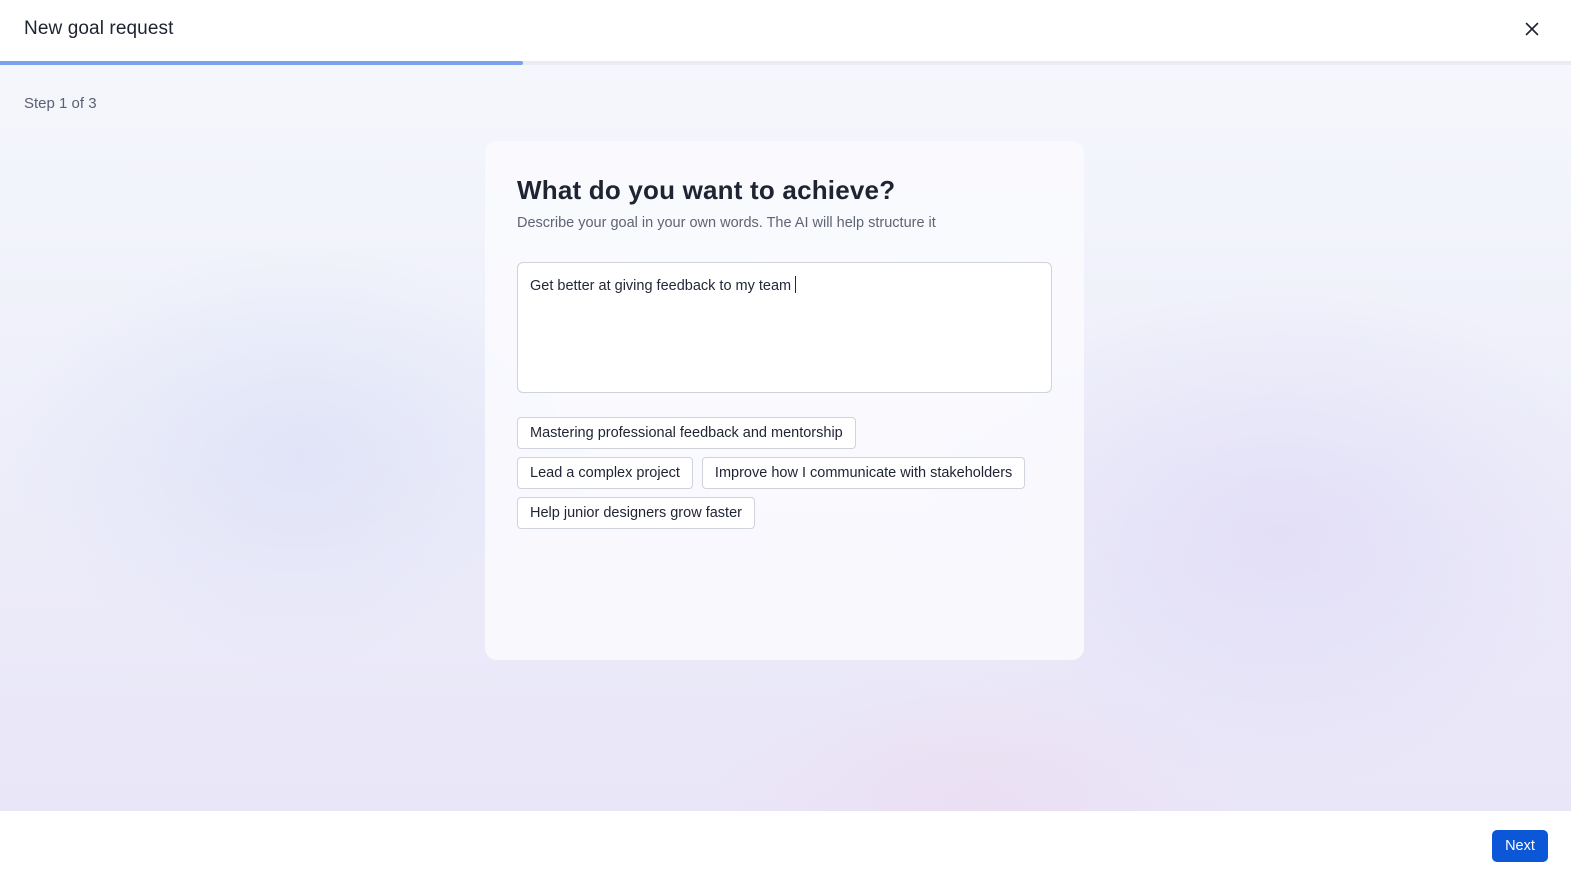 This screenshot has height=884, width=1571. What do you see at coordinates (1520, 846) in the screenshot?
I see `next-button: Next` at bounding box center [1520, 846].